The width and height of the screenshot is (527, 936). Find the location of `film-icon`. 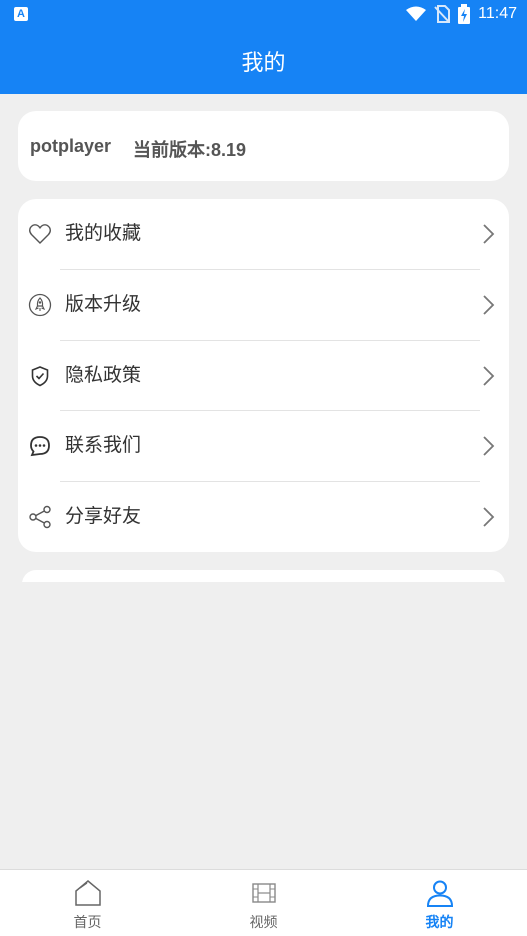

film-icon is located at coordinates (264, 893).